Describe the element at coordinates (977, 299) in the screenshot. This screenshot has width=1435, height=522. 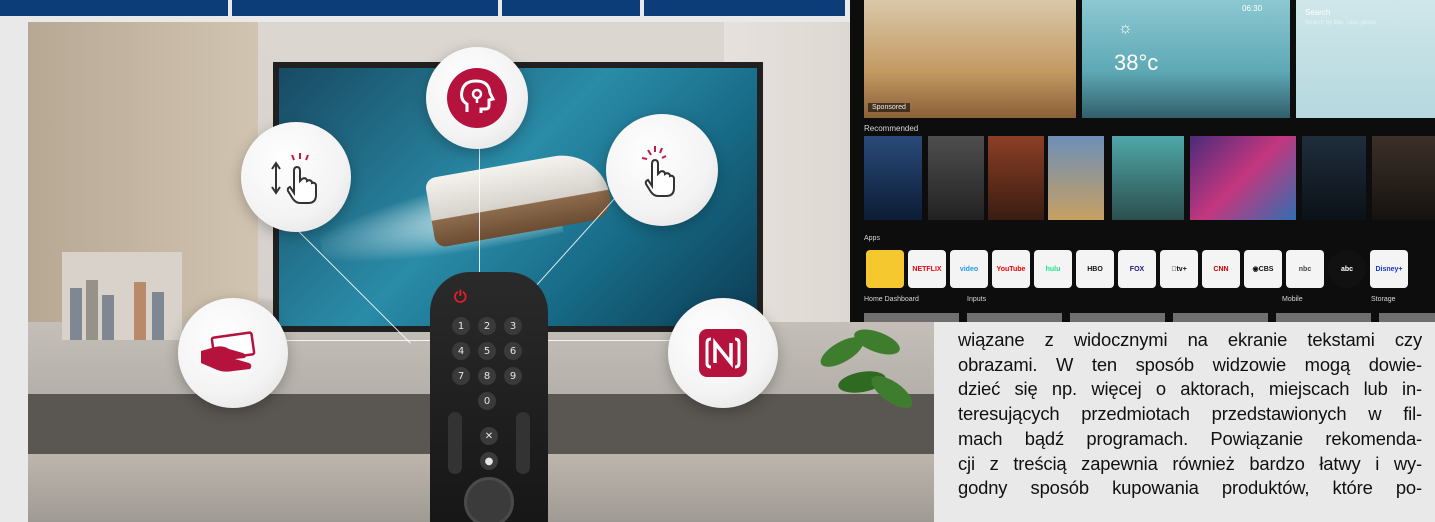
I see `inputs-label: Inputs` at that location.